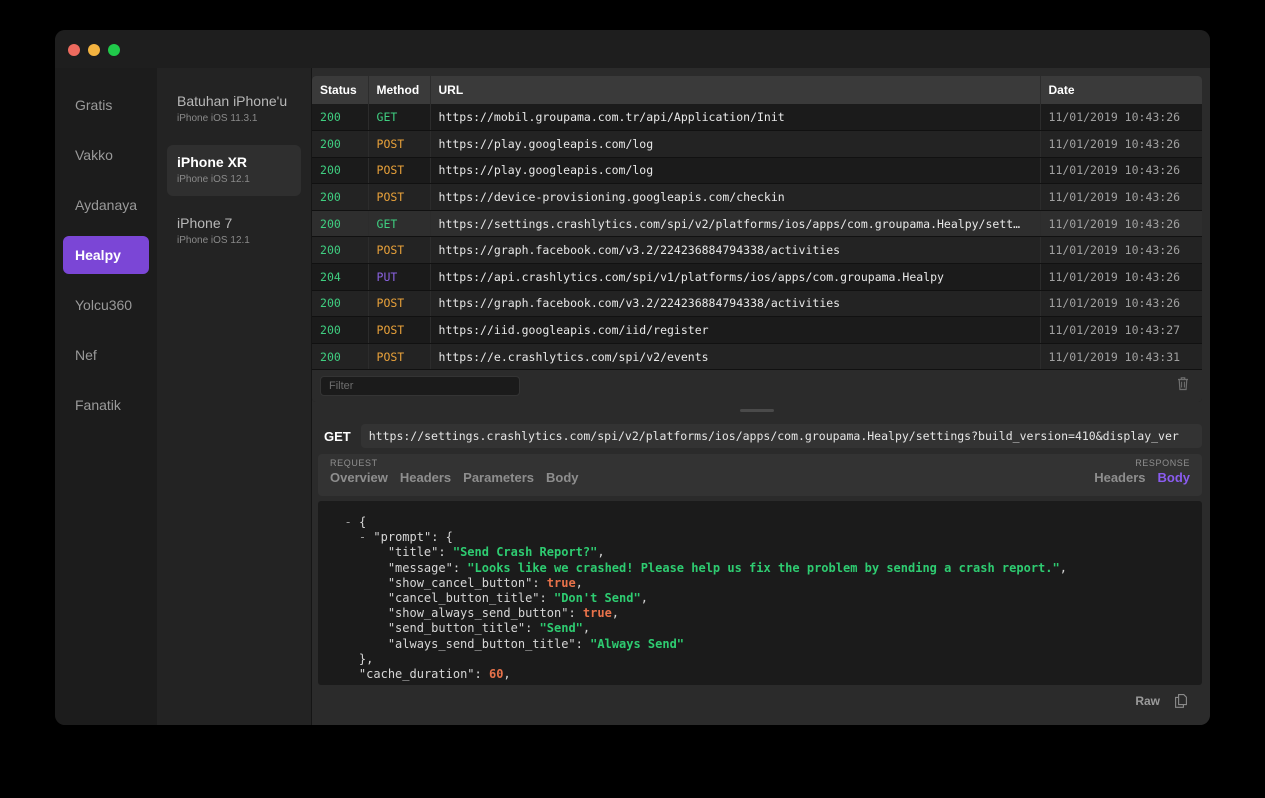 This screenshot has height=798, width=1265. I want to click on json-line: "title": "Send Crash Report?",, so click(496, 552).